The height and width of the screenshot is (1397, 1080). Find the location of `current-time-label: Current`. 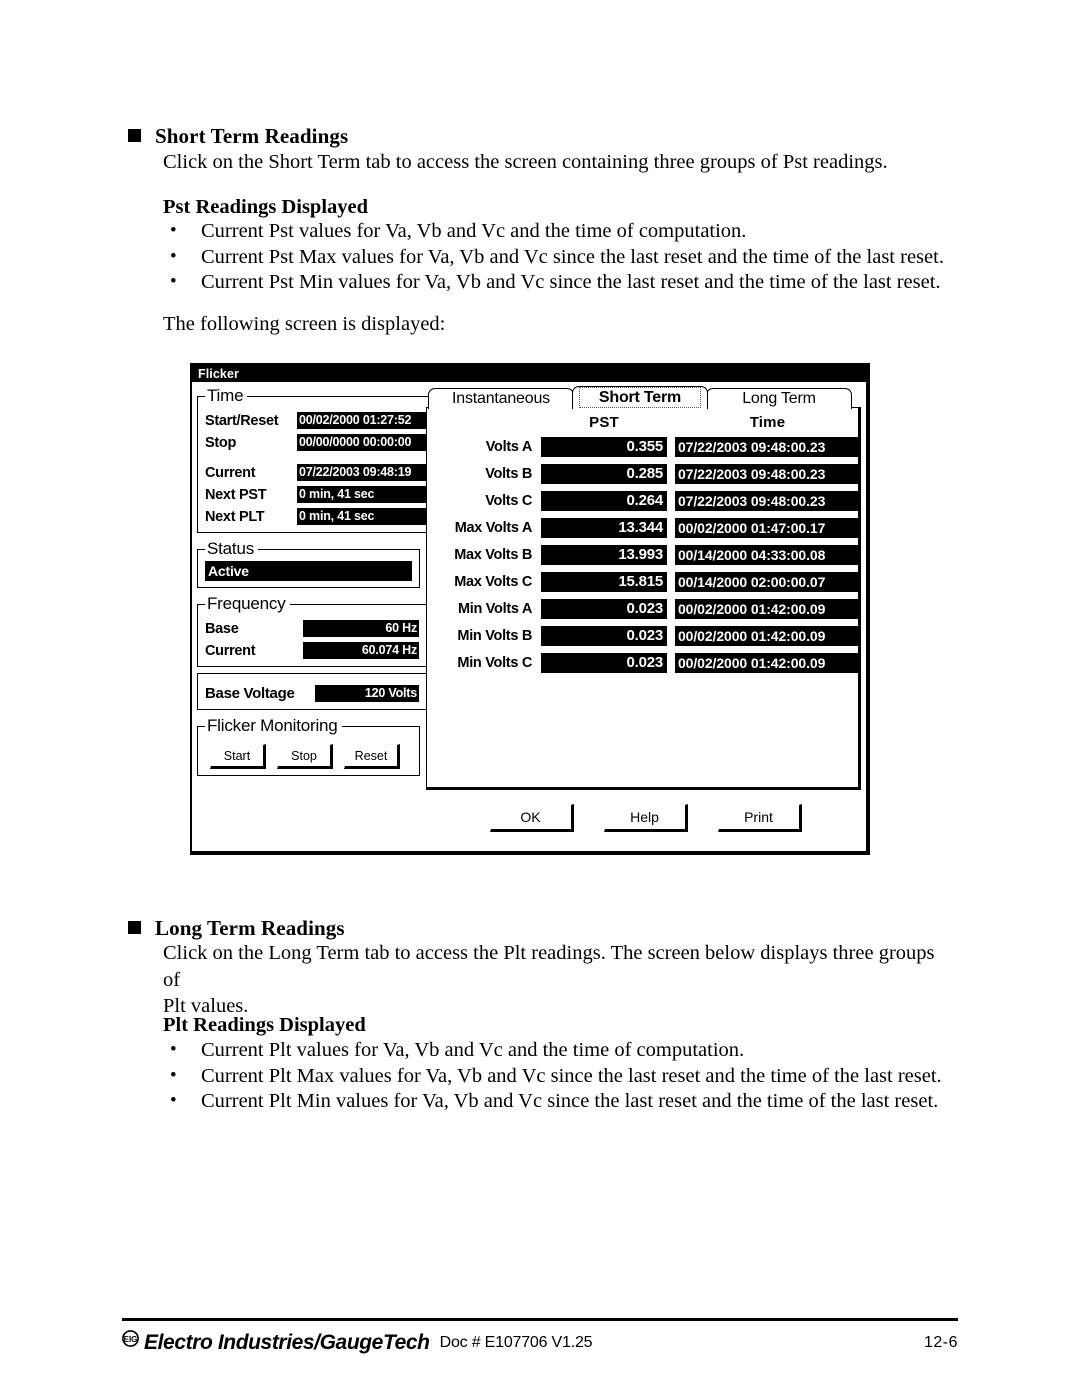

current-time-label: Current is located at coordinates (230, 472).